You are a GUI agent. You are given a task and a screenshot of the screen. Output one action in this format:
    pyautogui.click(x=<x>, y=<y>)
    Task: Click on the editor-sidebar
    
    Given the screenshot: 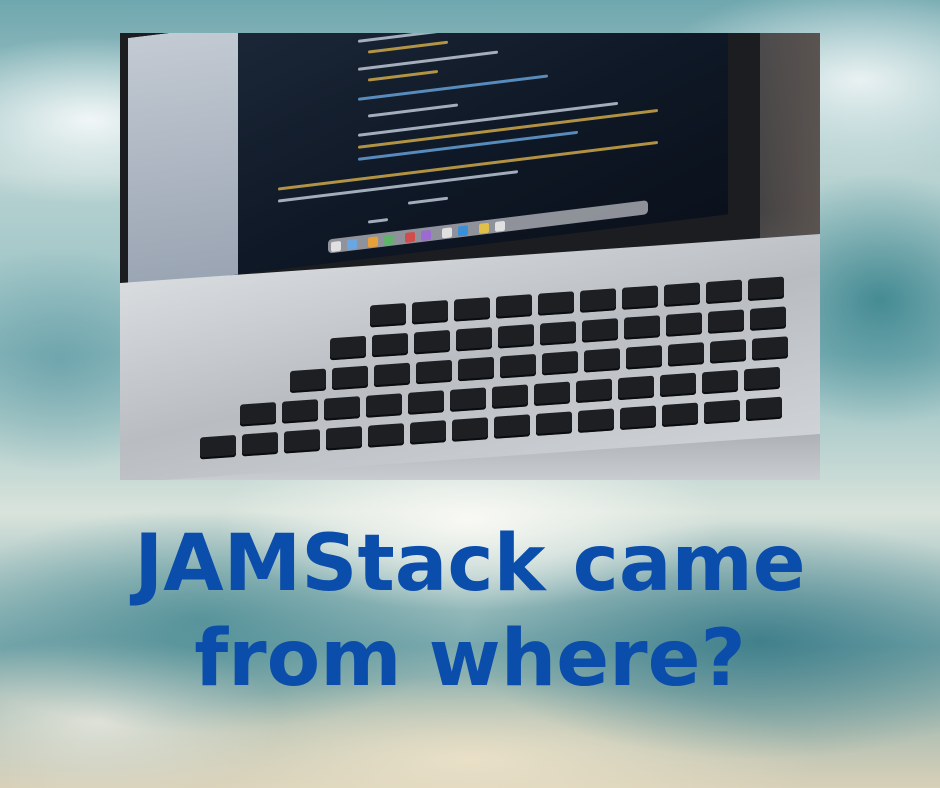 What is the action you would take?
    pyautogui.click(x=183, y=161)
    